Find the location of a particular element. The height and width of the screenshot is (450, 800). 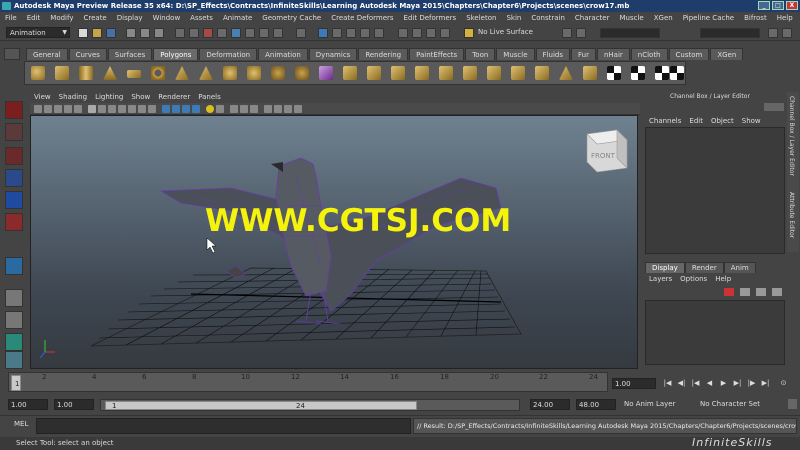

screen-space-ao-icon is located at coordinates (234, 109).